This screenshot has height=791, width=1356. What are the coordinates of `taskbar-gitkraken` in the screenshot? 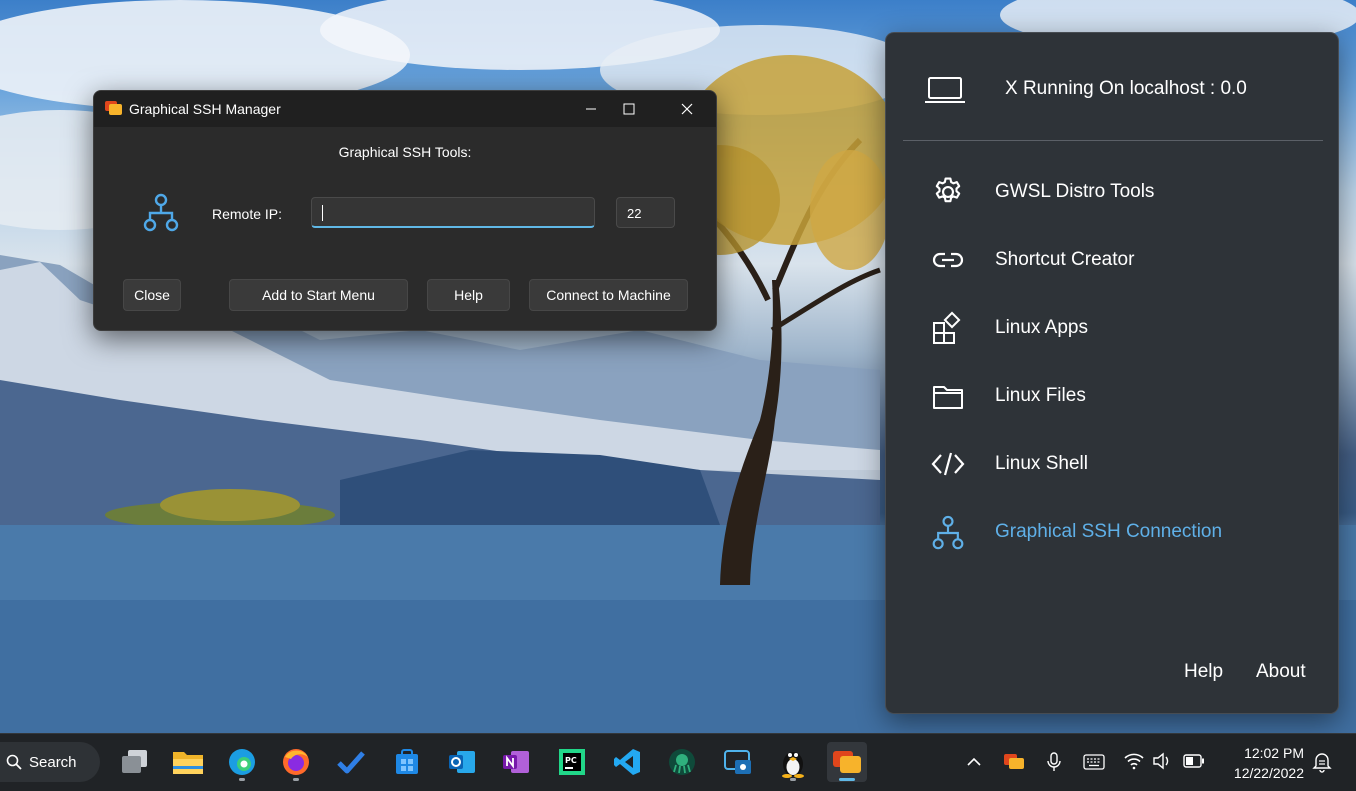 It's located at (682, 762).